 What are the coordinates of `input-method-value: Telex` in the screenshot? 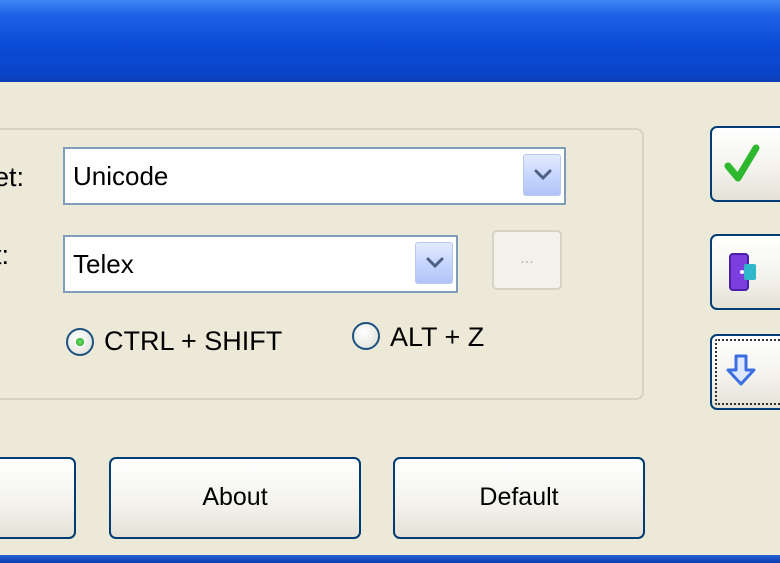 It's located at (103, 264).